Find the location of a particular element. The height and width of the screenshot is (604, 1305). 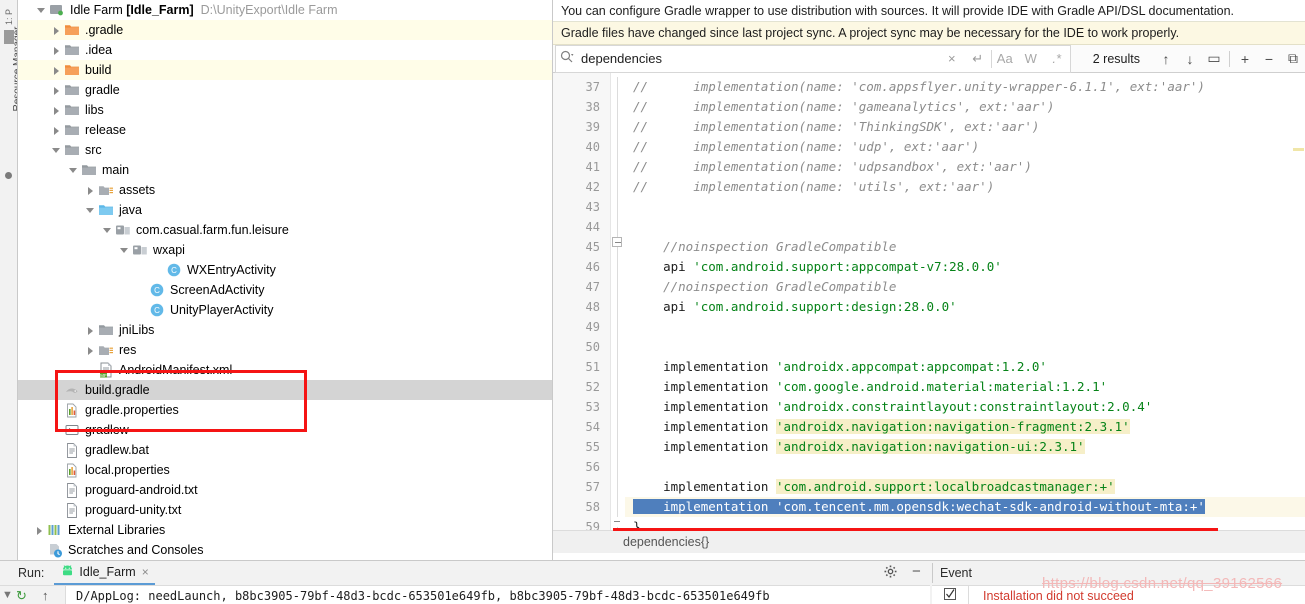

find-previous-icon: ↑ is located at coordinates (1166, 59).